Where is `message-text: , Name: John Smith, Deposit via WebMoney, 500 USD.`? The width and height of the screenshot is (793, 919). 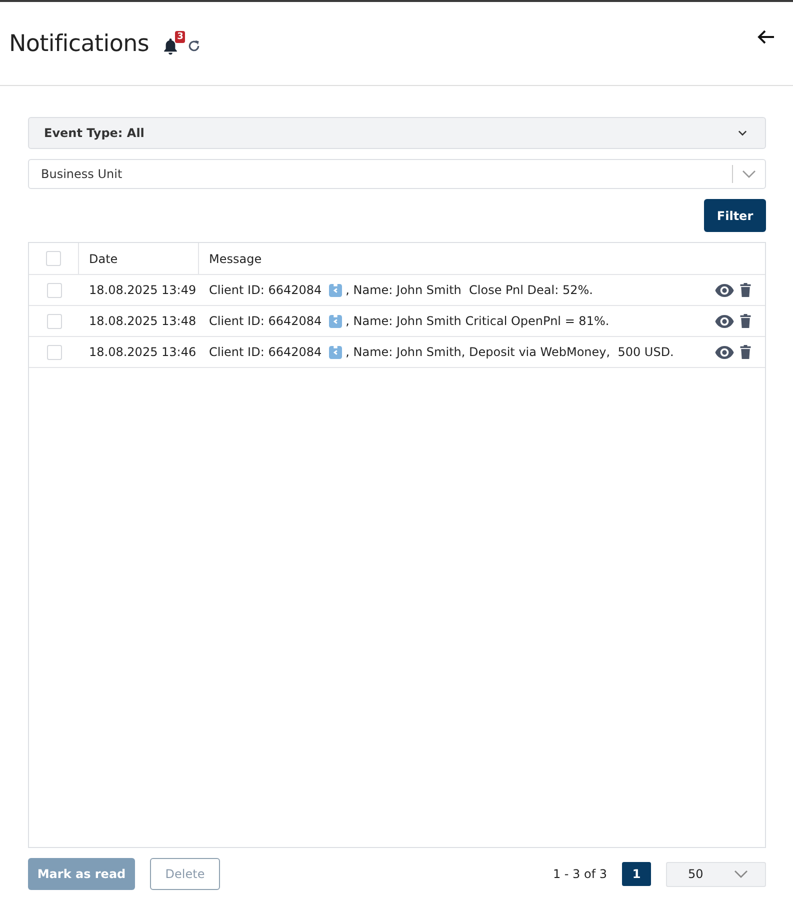
message-text: , Name: John Smith, Deposit via WebMoney, 500 USD. is located at coordinates (510, 352).